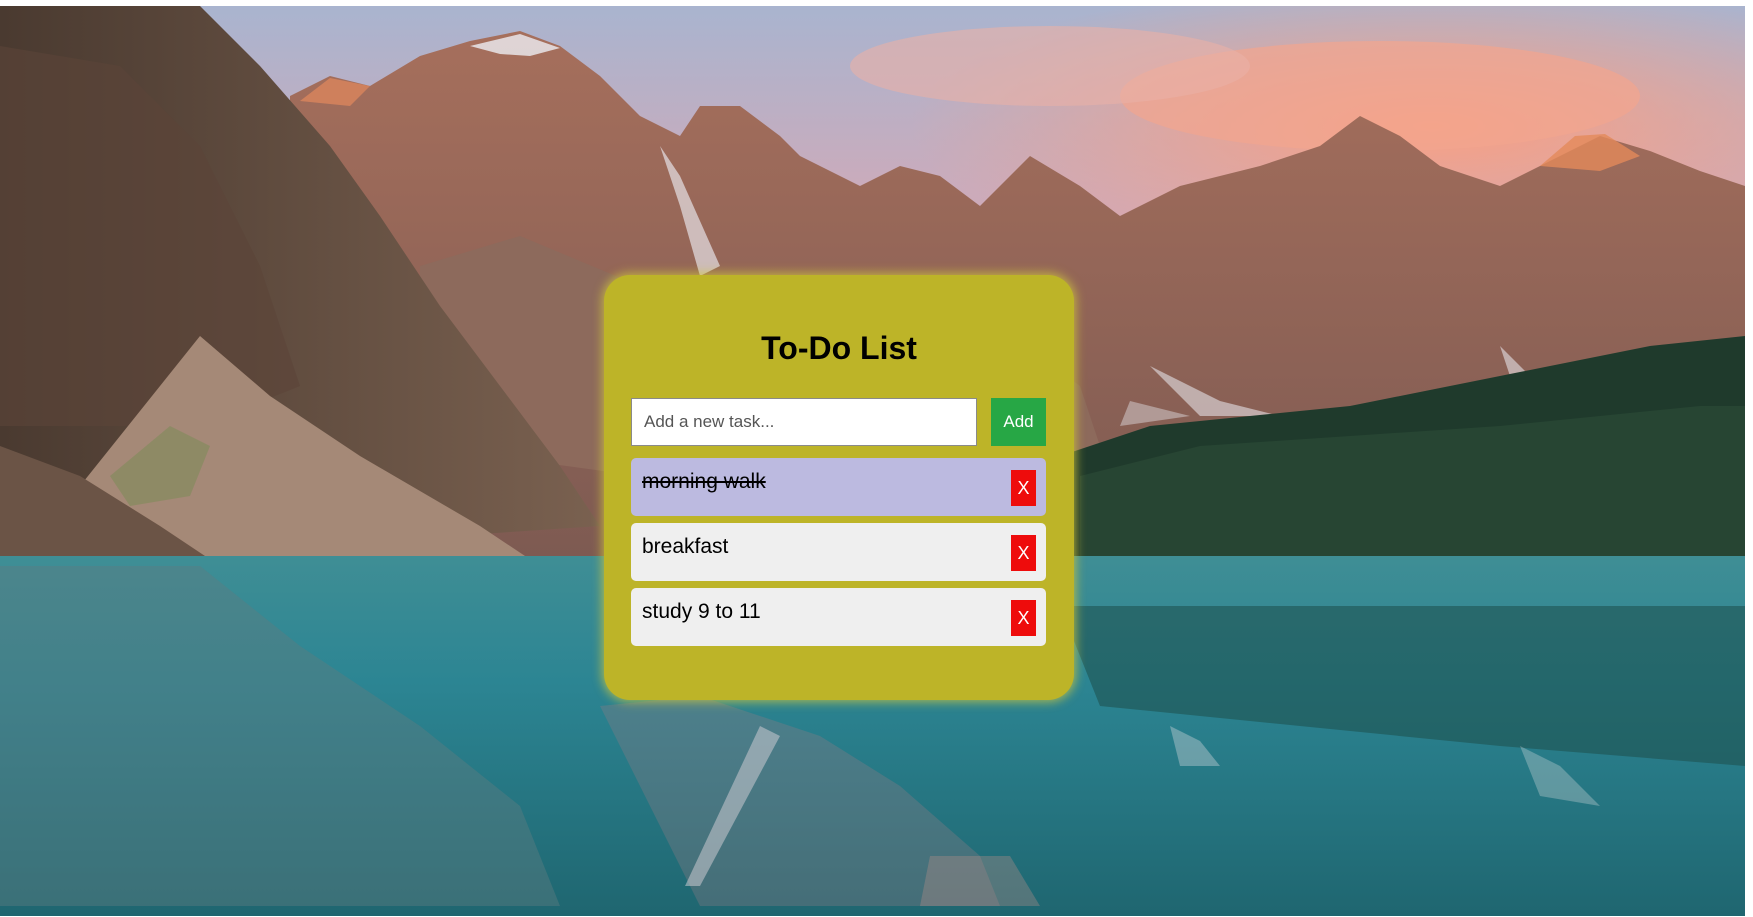 This screenshot has height=917, width=1753. What do you see at coordinates (838, 617) in the screenshot?
I see `task-item: study 9 to 11 X` at bounding box center [838, 617].